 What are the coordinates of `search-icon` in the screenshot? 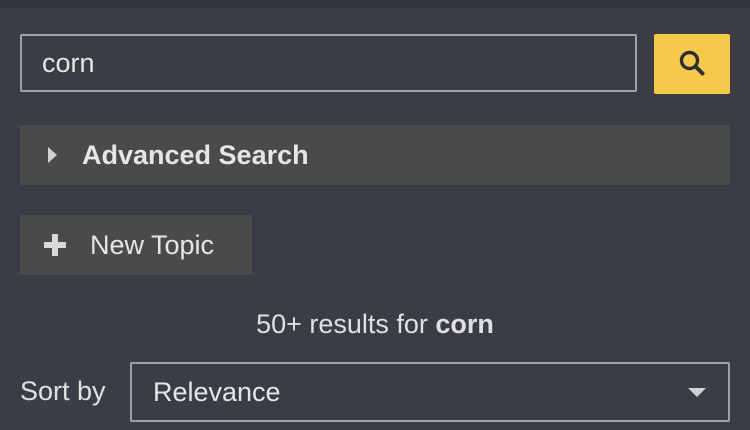 It's located at (692, 64).